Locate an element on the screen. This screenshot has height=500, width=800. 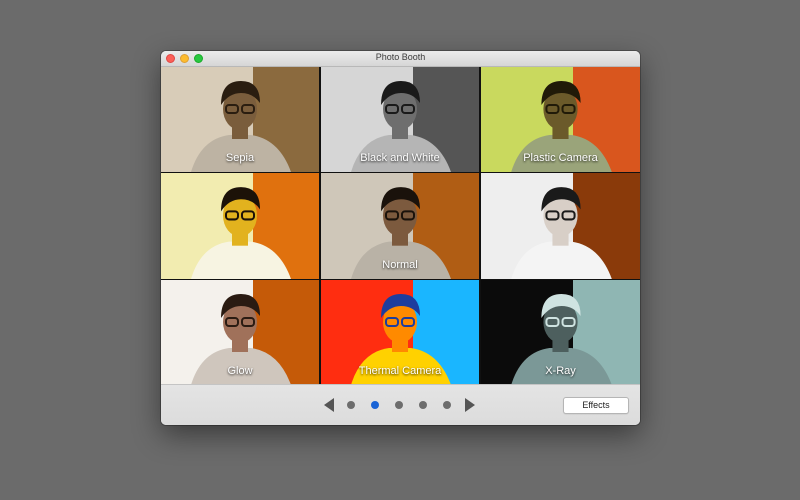
effect-label: Plastic Camera is located at coordinates (560, 158).